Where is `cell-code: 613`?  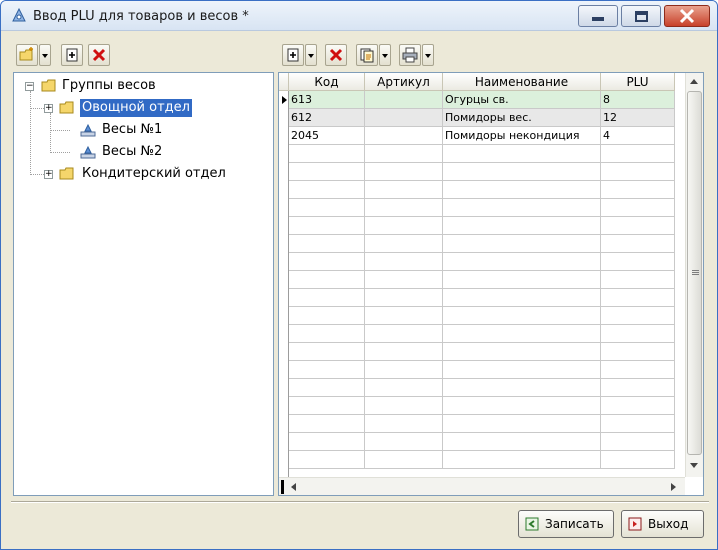
cell-code: 613 is located at coordinates (327, 100).